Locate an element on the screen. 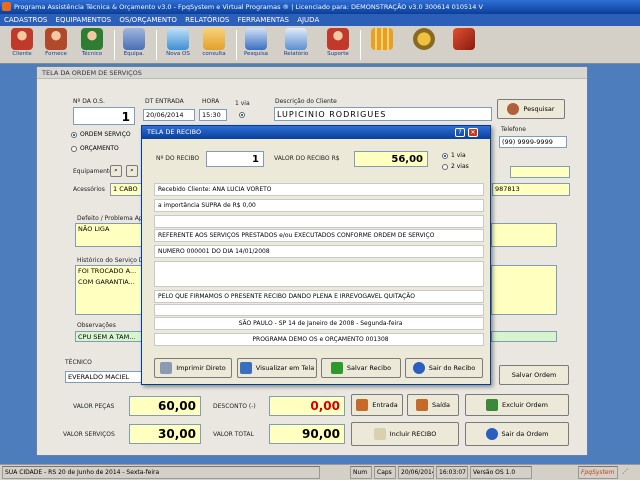 Image resolution: width=640 pixels, height=480 pixels. toolbar-suporte-button: Suporte is located at coordinates (338, 45).